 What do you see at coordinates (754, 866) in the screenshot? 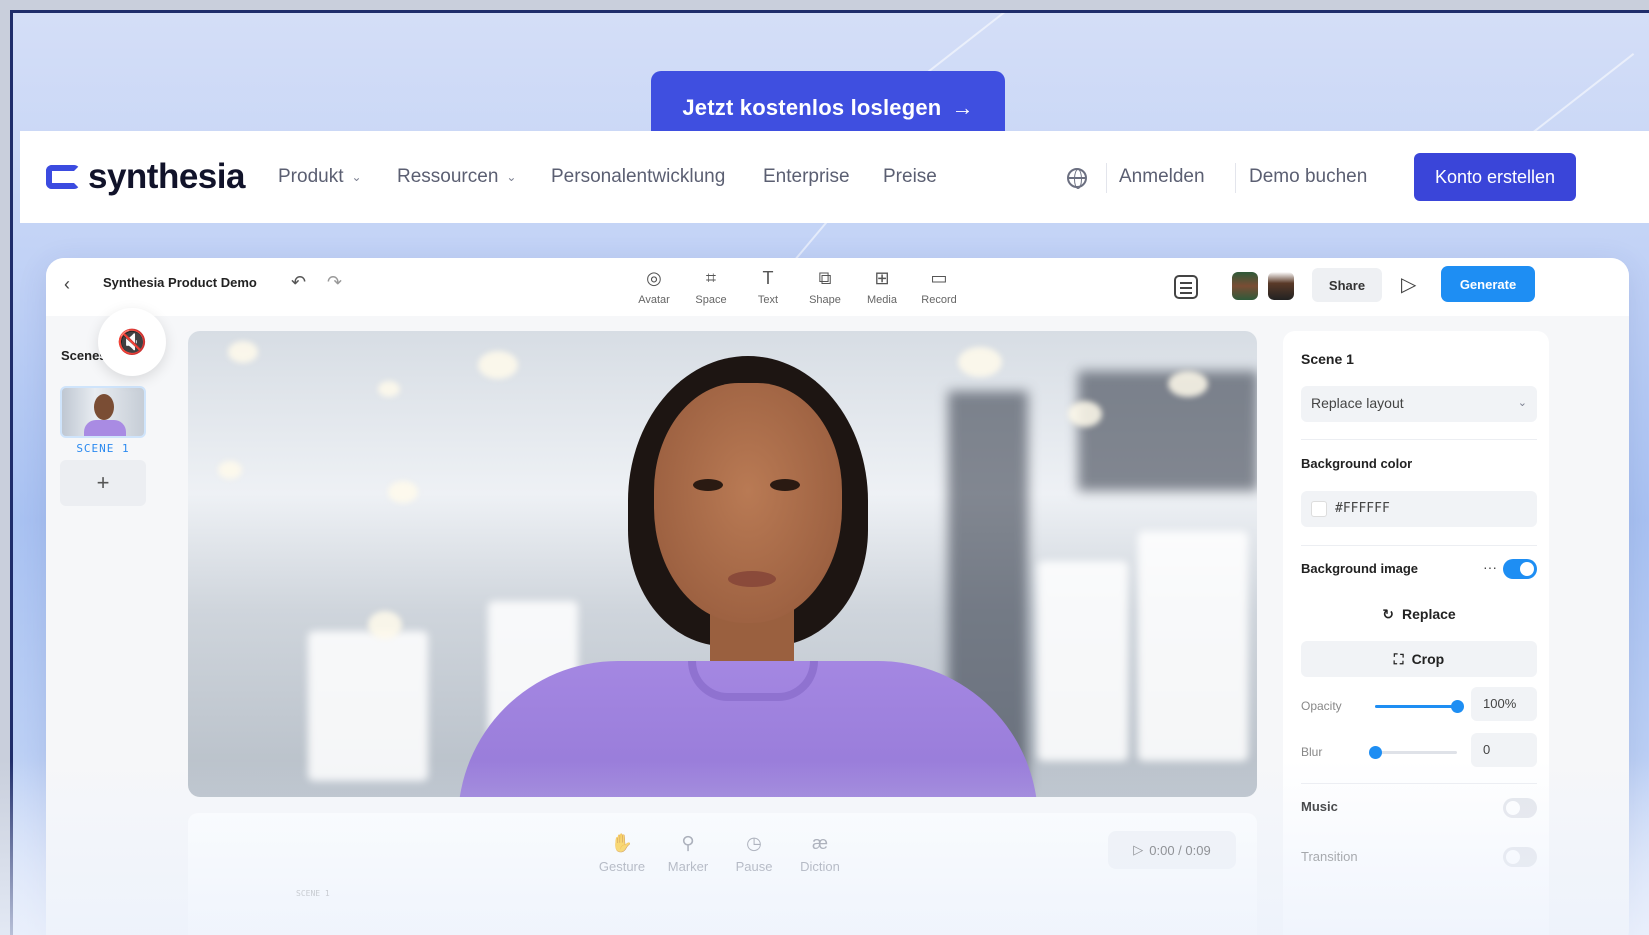
I see `timeline-tool-label: Pause` at bounding box center [754, 866].